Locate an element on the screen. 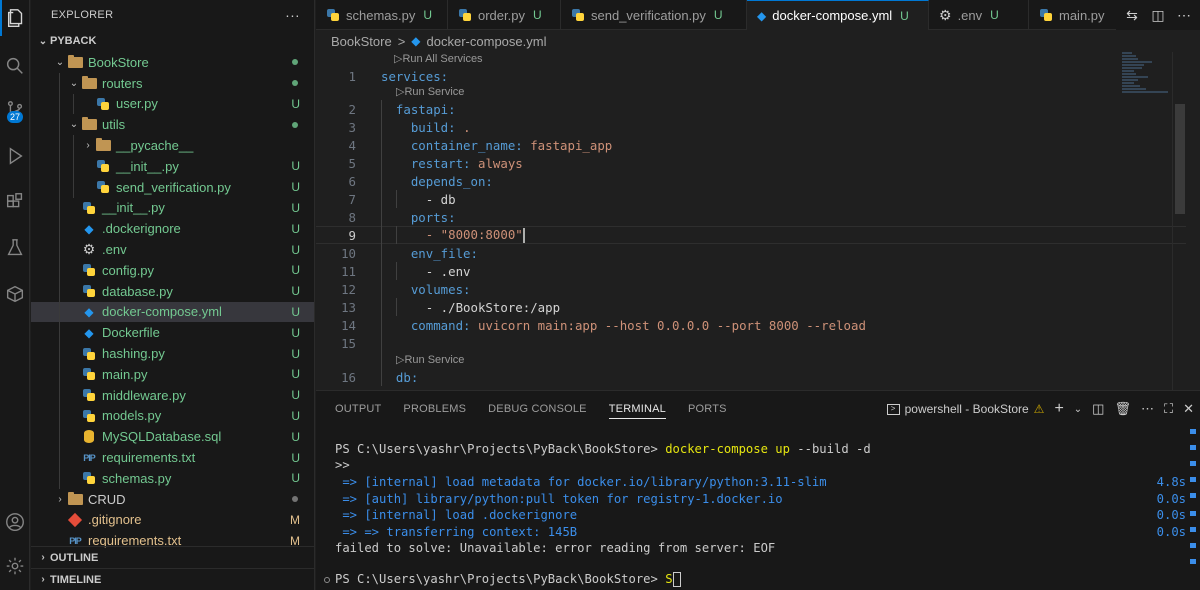 The image size is (1200, 590). tree-file: MySQLDatabase.sql U is located at coordinates (172, 437).